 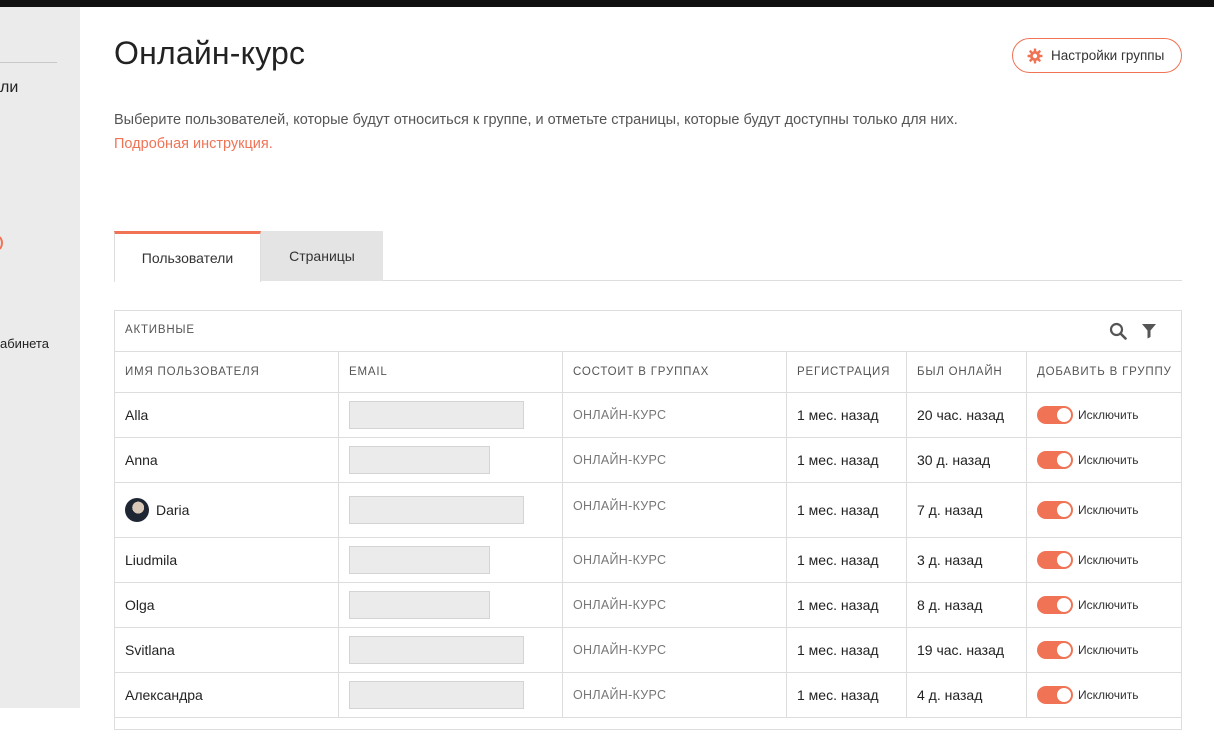 I want to click on filter-icon, so click(x=1149, y=331).